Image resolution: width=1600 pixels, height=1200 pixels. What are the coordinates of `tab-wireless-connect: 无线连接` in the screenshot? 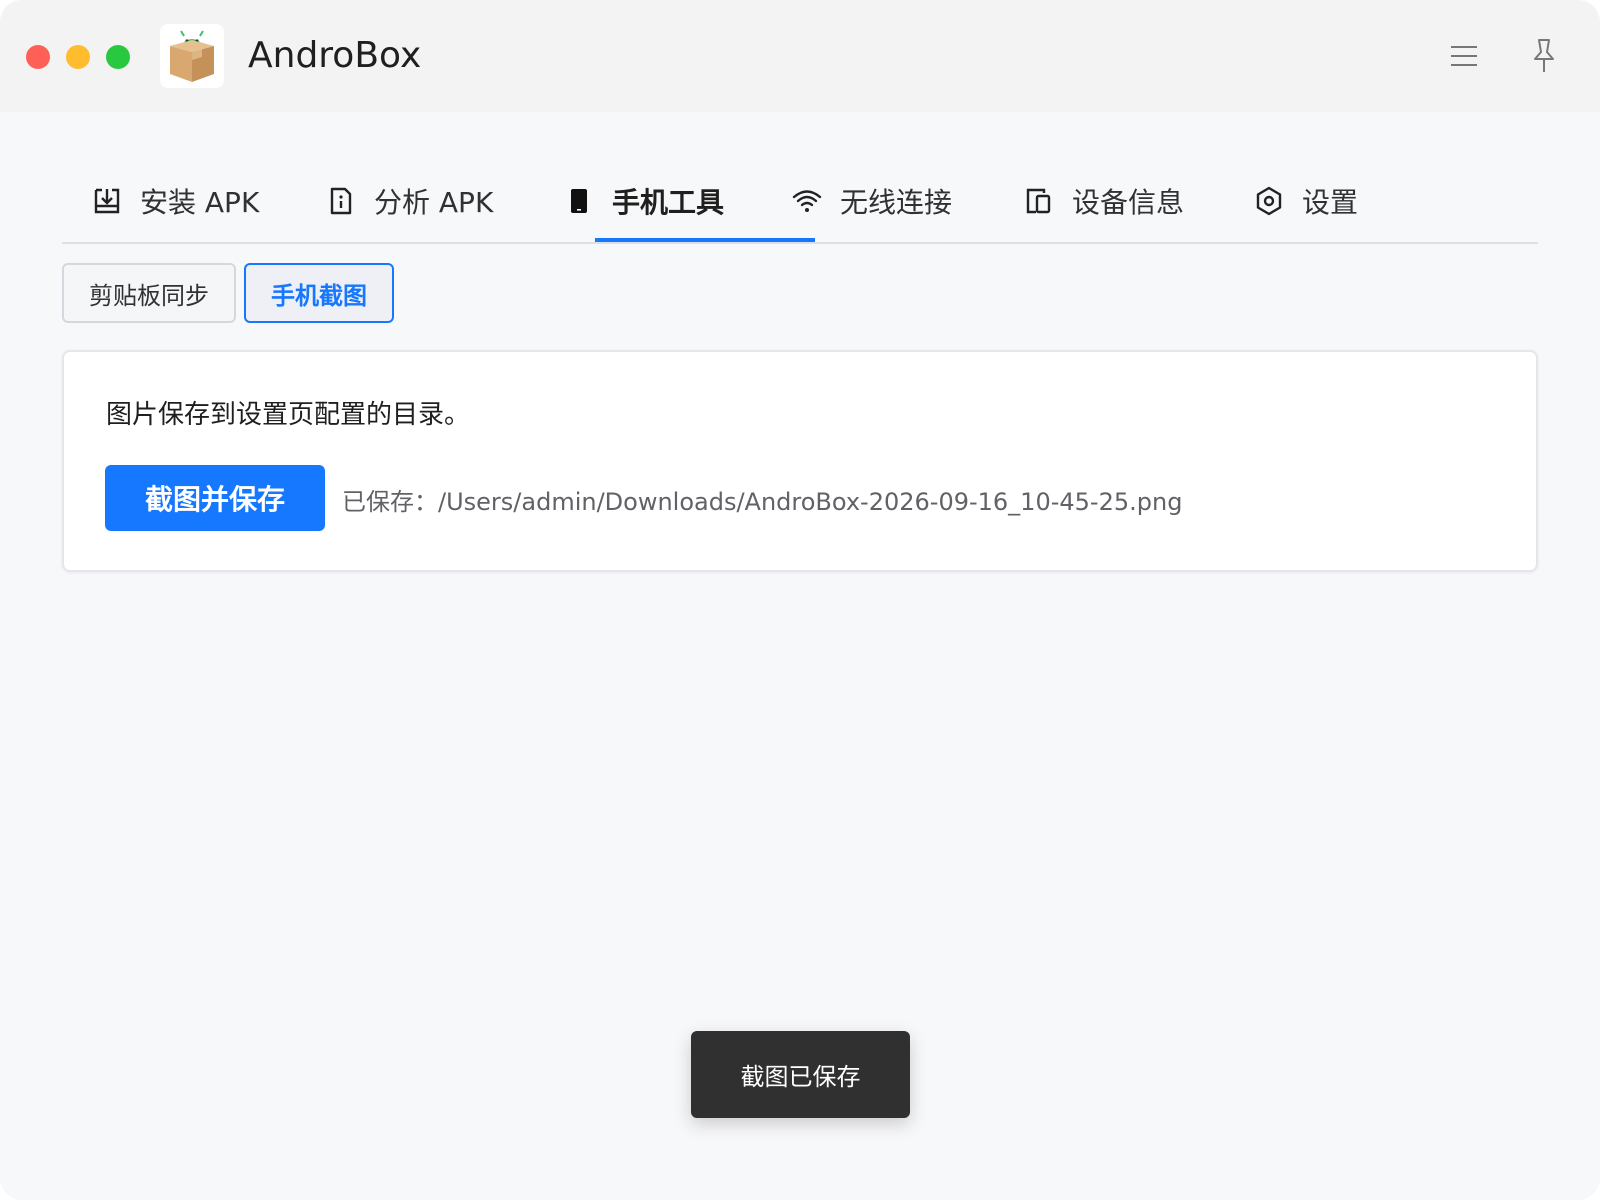 It's located at (872, 201).